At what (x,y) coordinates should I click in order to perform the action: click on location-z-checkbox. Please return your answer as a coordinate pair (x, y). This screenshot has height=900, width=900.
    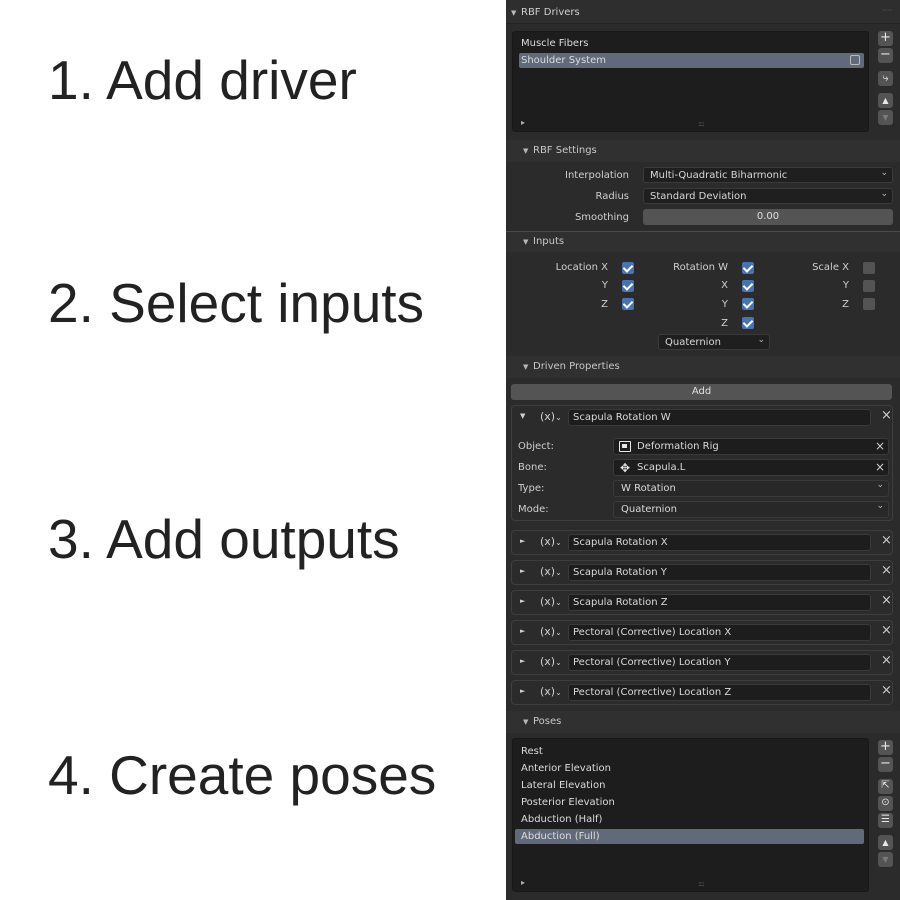
    Looking at the image, I should click on (628, 304).